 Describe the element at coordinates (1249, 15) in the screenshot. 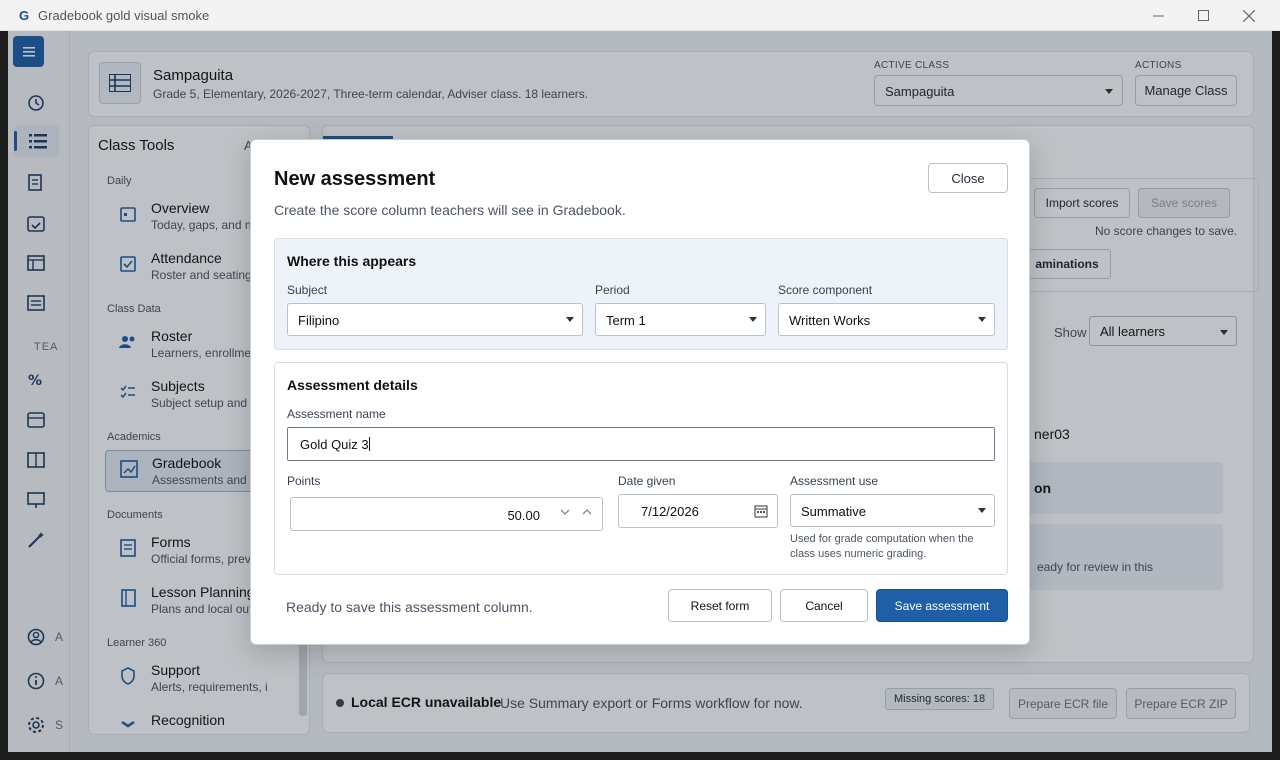

I see `close-window-icon` at that location.